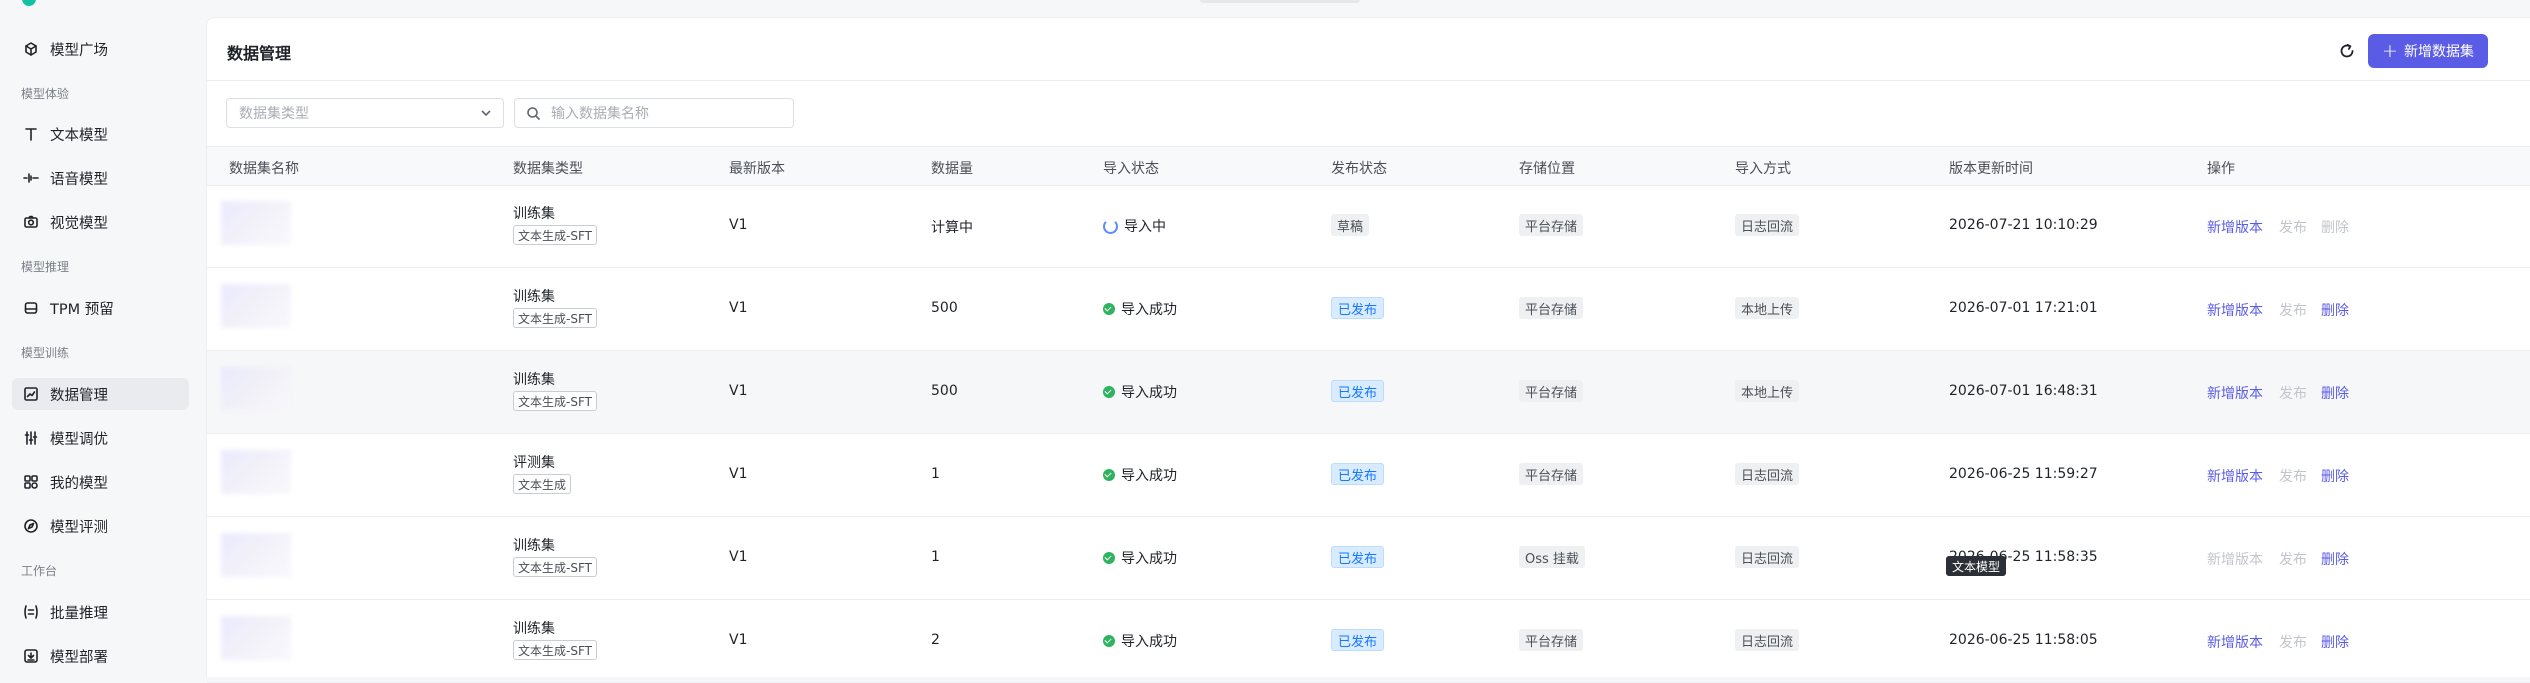 This screenshot has width=2530, height=683. What do you see at coordinates (100, 482) in the screenshot?
I see `sidebar-item-my-models: 我的模型` at bounding box center [100, 482].